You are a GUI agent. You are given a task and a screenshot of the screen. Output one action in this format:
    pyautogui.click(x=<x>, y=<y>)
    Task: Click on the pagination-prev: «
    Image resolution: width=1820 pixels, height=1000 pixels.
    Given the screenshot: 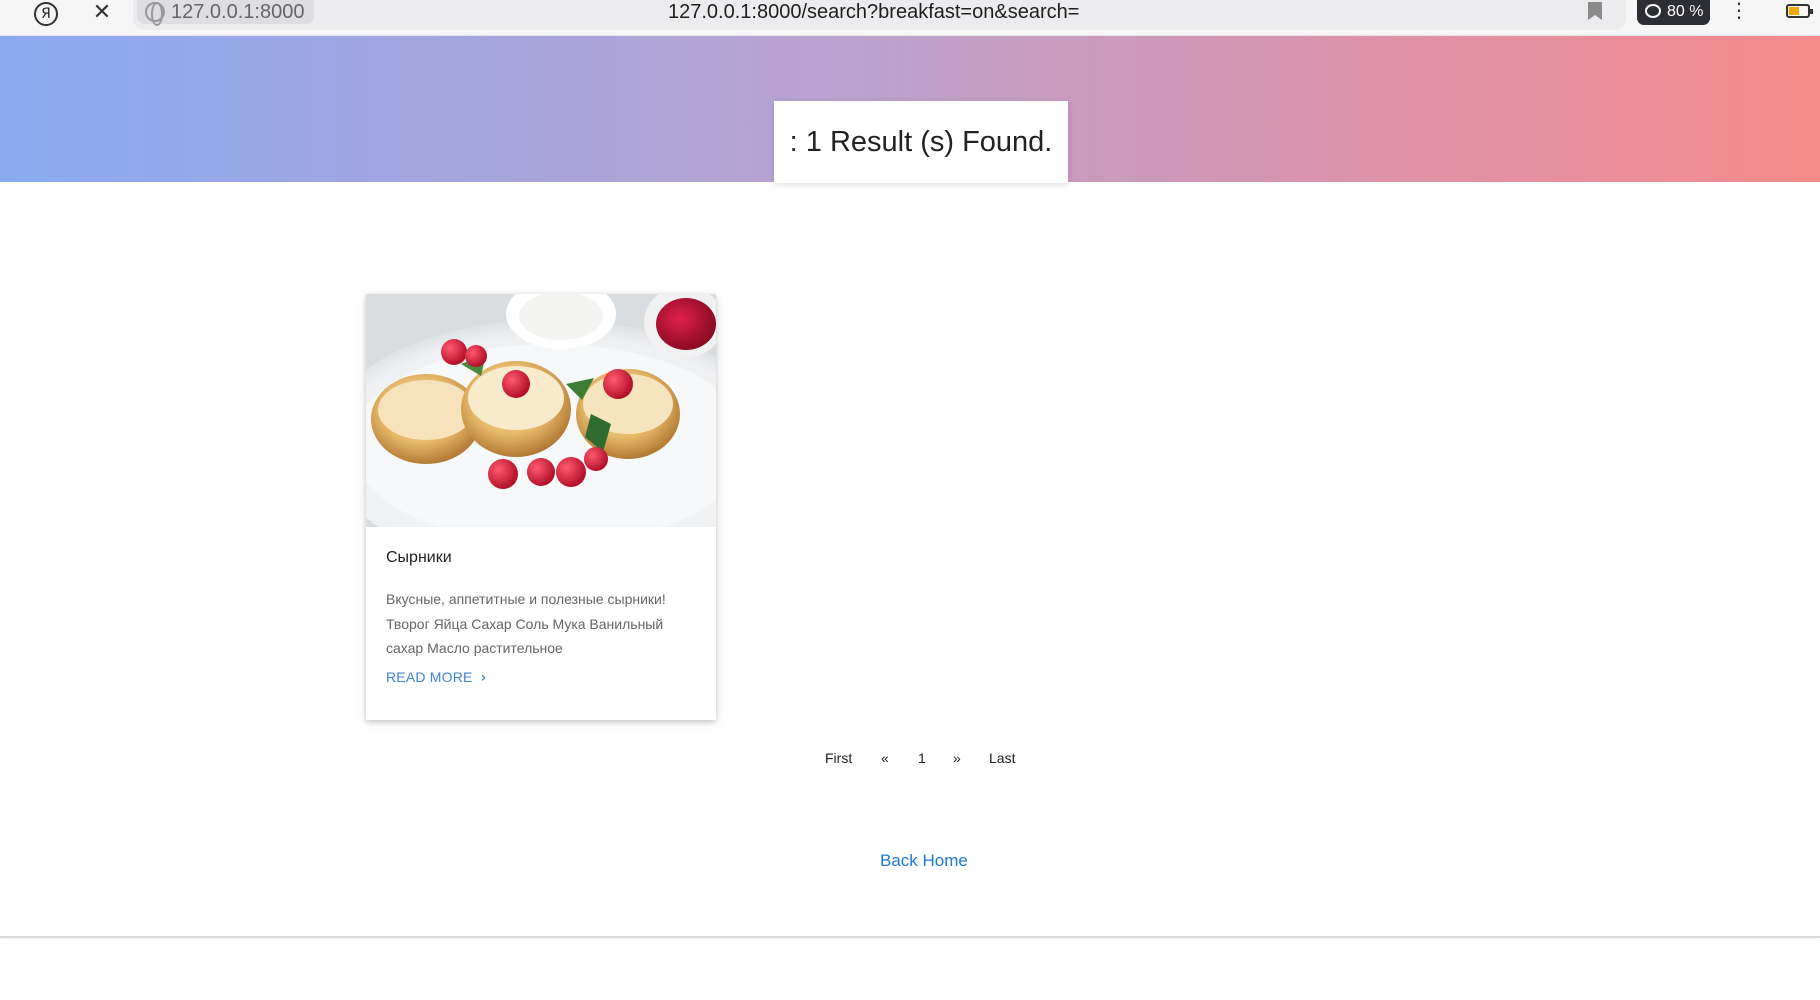 What is the action you would take?
    pyautogui.click(x=885, y=758)
    